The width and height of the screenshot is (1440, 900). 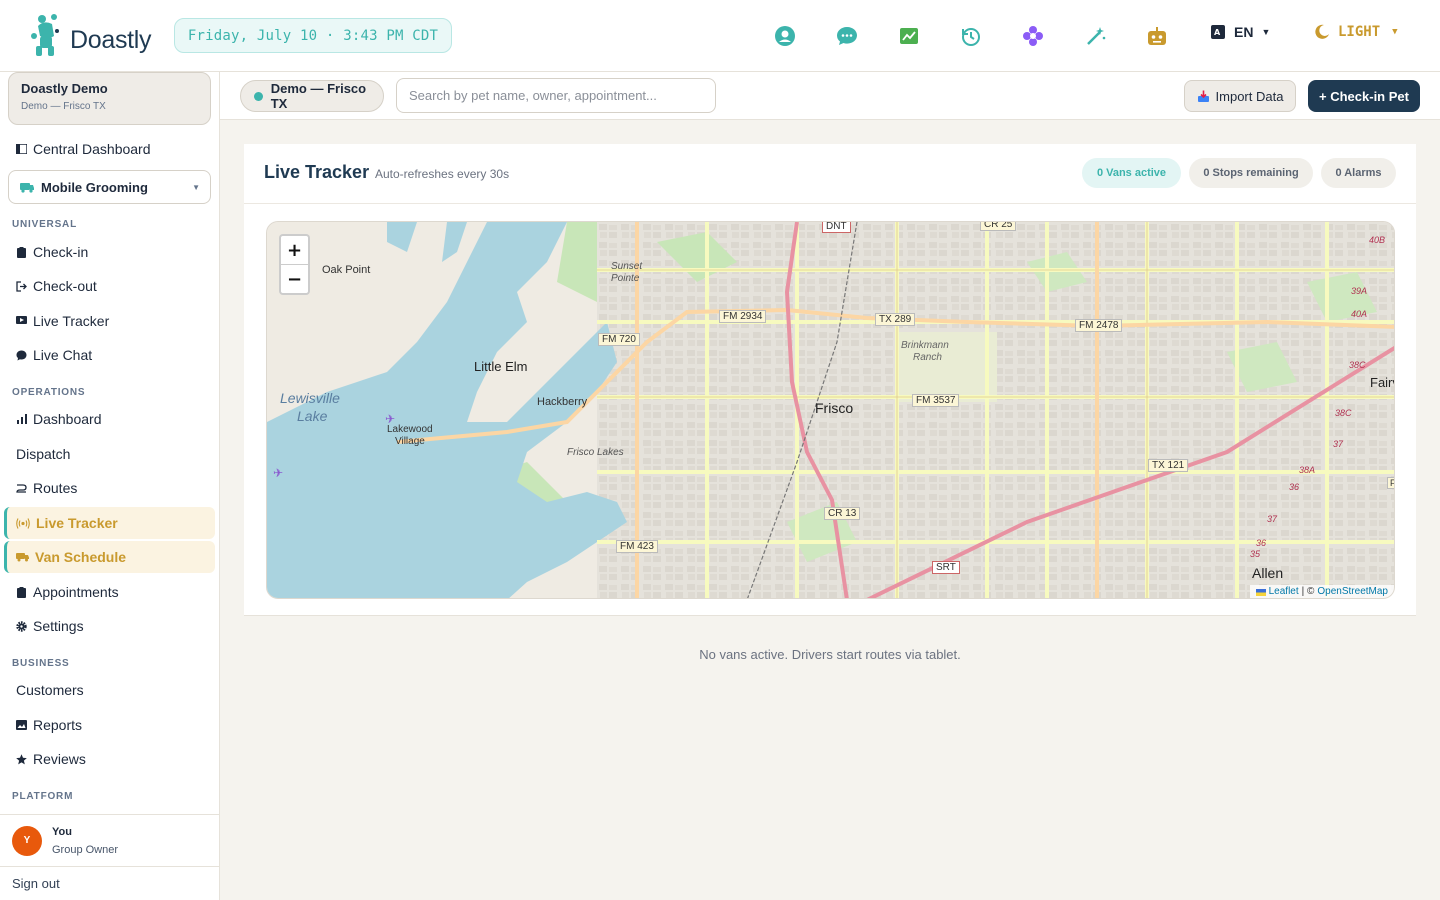 I want to click on sidebar-item-live-tracker: Live Tracker, so click(x=109, y=523).